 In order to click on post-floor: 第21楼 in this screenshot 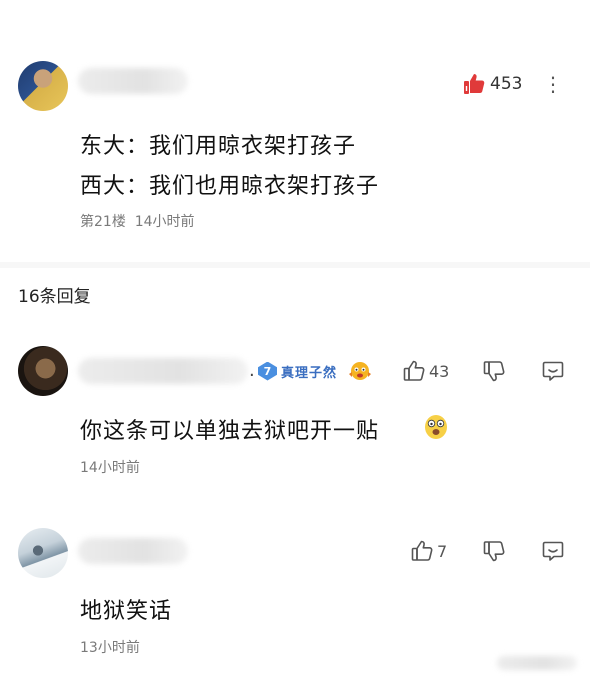, I will do `click(103, 222)`.